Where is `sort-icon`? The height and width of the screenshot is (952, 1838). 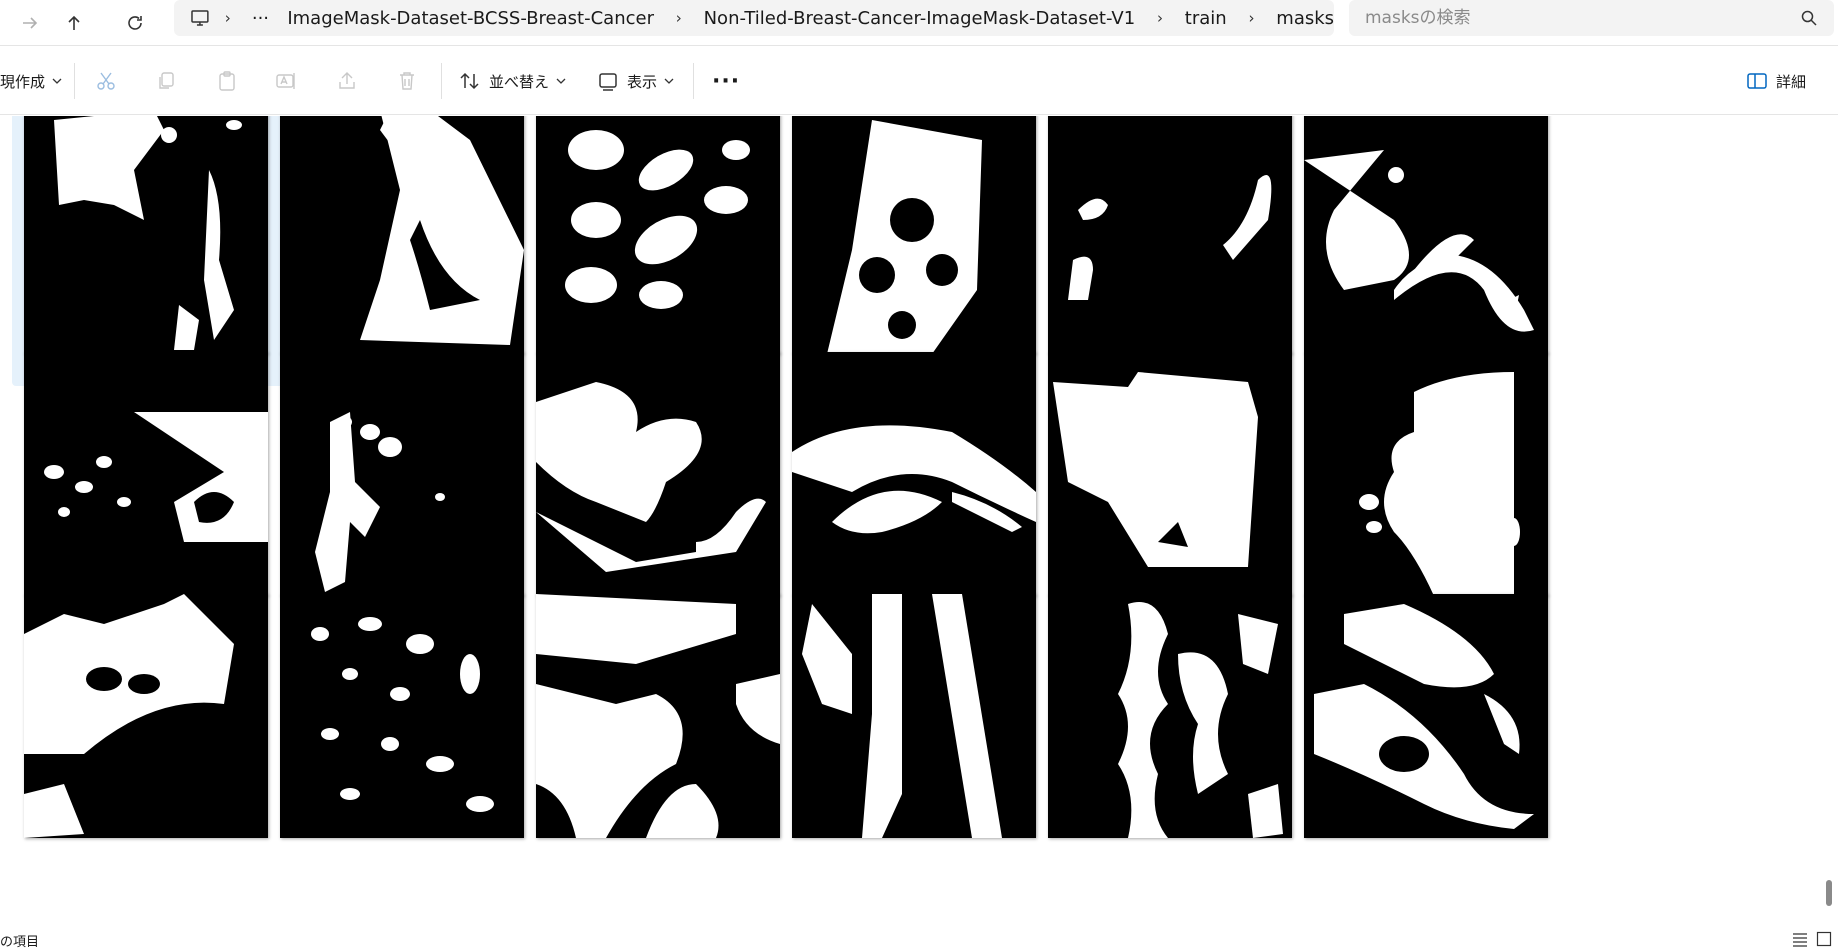
sort-icon is located at coordinates (469, 81).